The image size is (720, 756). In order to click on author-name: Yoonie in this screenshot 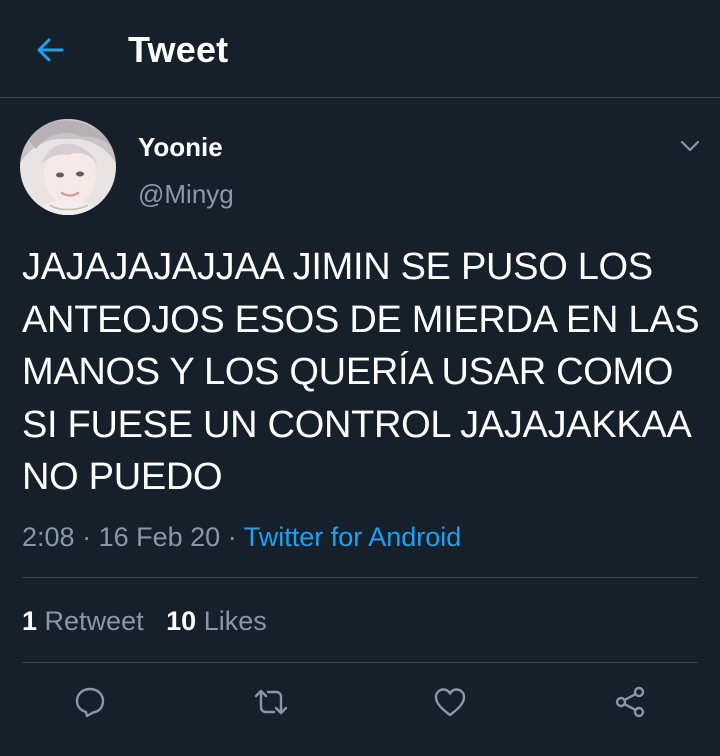, I will do `click(180, 147)`.